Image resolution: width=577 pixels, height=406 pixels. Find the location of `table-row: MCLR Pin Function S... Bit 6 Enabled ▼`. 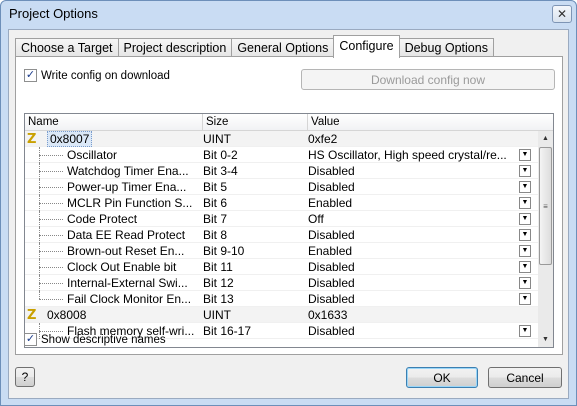

table-row: MCLR Pin Function S... Bit 6 Enabled ▼ is located at coordinates (281, 203).